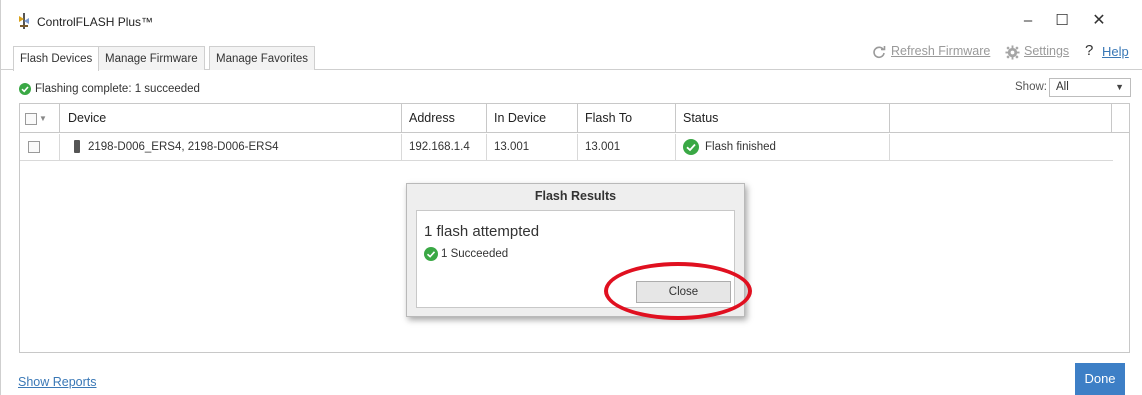  What do you see at coordinates (575, 259) in the screenshot?
I see `dialog-body: 1 flash attempted 1 Succeeded Close` at bounding box center [575, 259].